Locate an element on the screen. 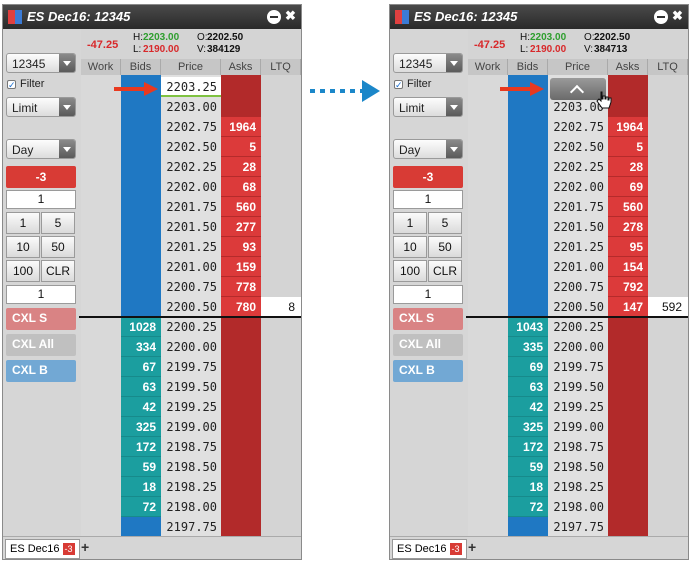  bid-cell: 69 is located at coordinates (528, 367).